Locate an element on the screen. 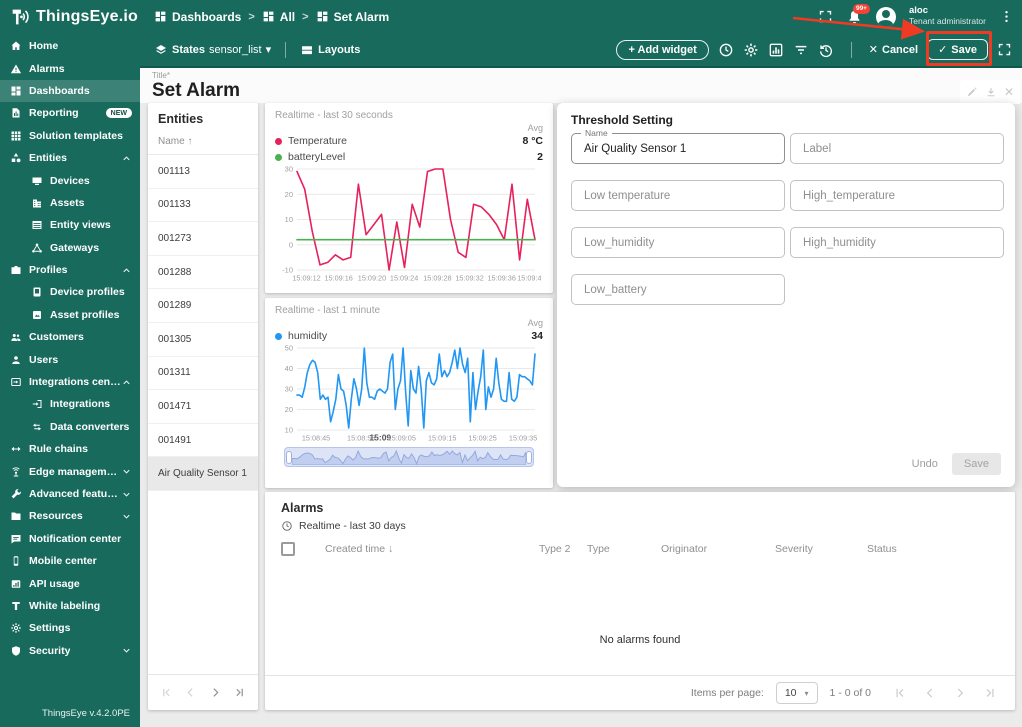  user-info: aloc Tenant administrator is located at coordinates (947, 16).